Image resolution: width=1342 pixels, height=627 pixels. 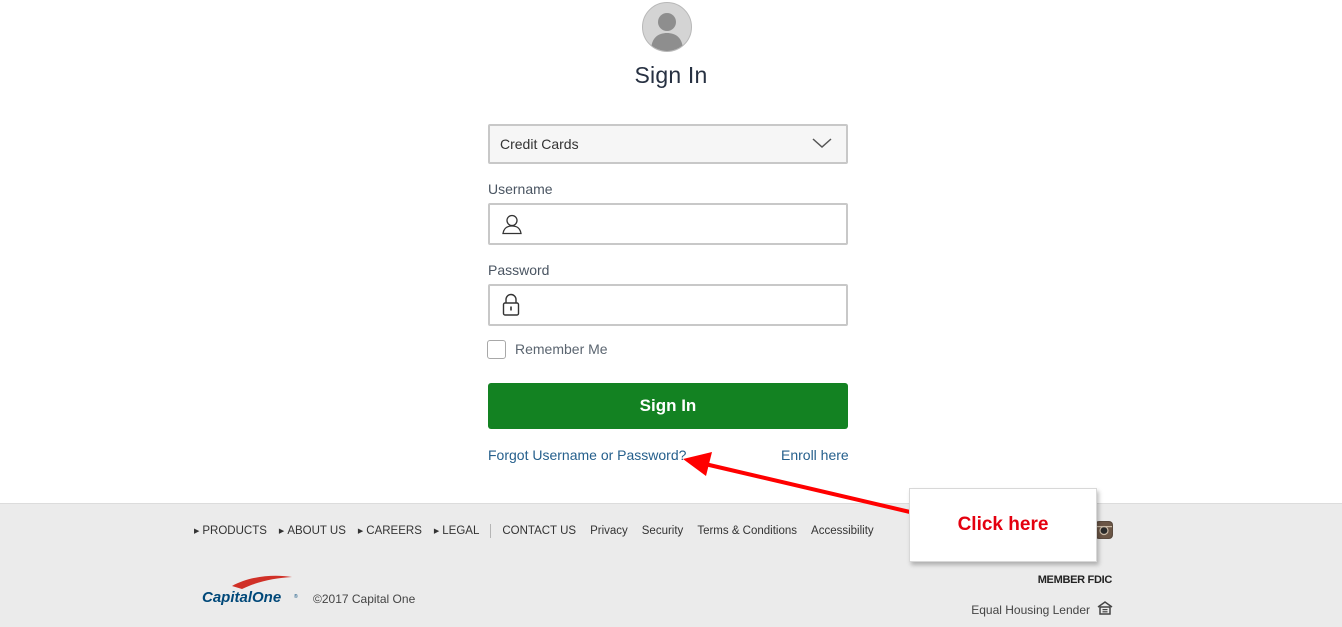 I want to click on member-fdic: MEMBER FDIC, so click(x=1075, y=580).